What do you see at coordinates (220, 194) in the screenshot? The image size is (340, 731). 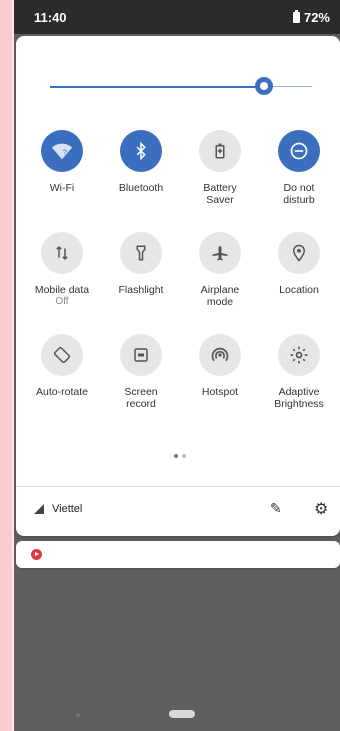 I see `tile-label: Battery Saver` at bounding box center [220, 194].